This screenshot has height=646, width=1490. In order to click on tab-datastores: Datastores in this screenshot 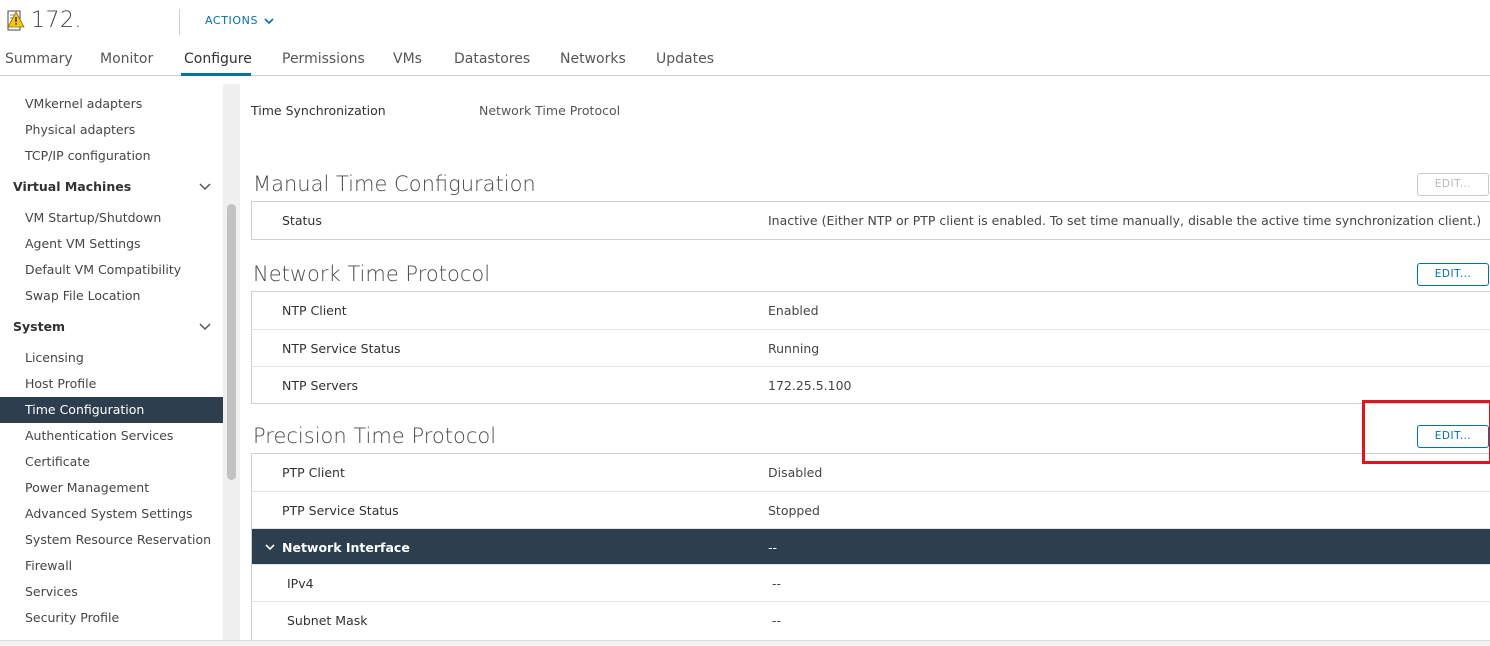, I will do `click(492, 59)`.